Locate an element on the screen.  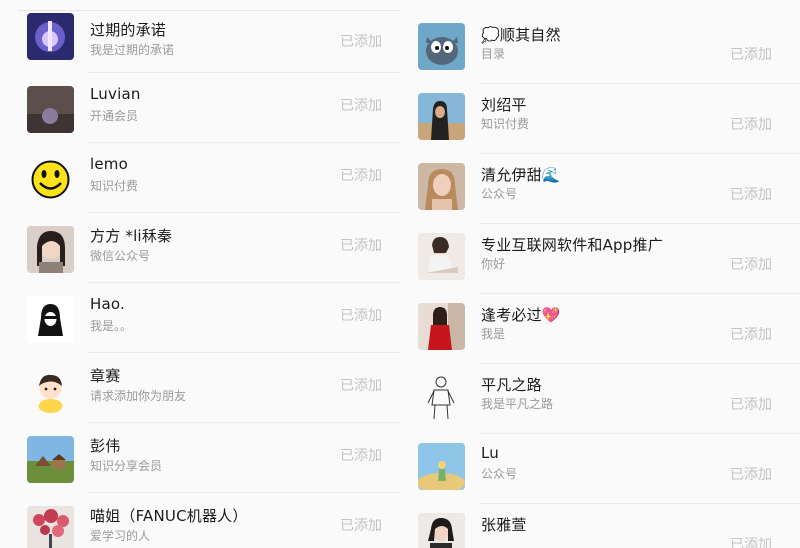
contact-subtitle: 我是。。 is located at coordinates (111, 326).